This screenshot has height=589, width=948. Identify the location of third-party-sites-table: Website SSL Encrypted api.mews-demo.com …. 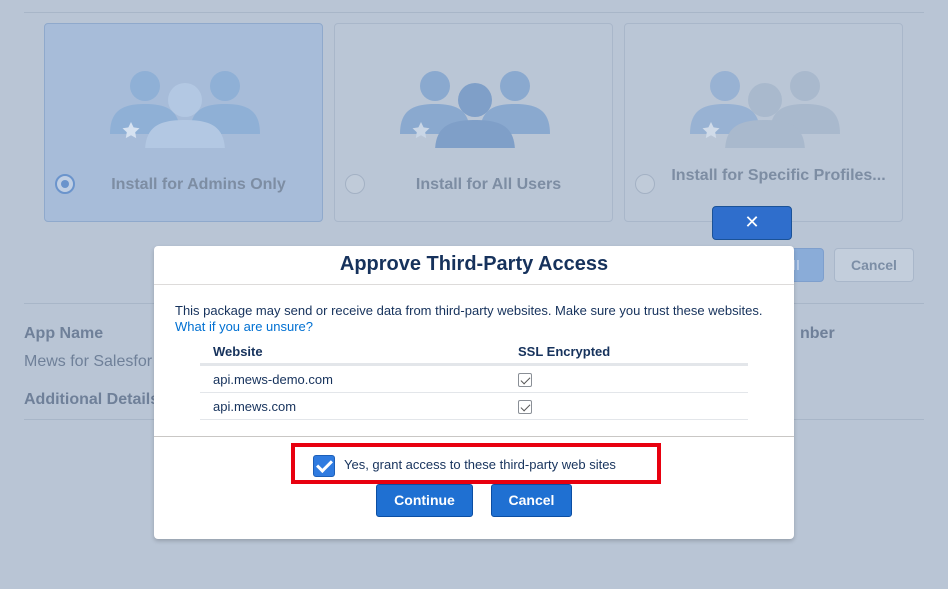
(474, 379).